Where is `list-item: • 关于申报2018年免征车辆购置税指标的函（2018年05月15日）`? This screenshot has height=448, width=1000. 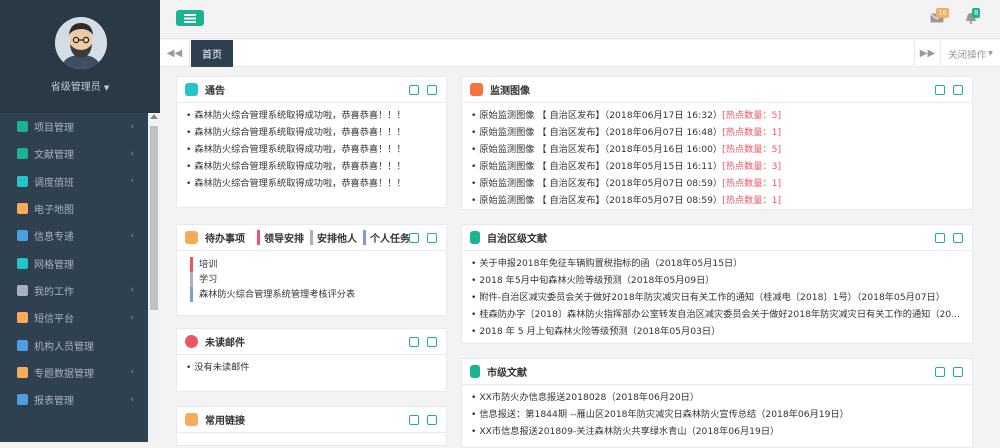
list-item: • 关于申报2018年免征车辆购置税指标的函（2018年05月15日） is located at coordinates (717, 263).